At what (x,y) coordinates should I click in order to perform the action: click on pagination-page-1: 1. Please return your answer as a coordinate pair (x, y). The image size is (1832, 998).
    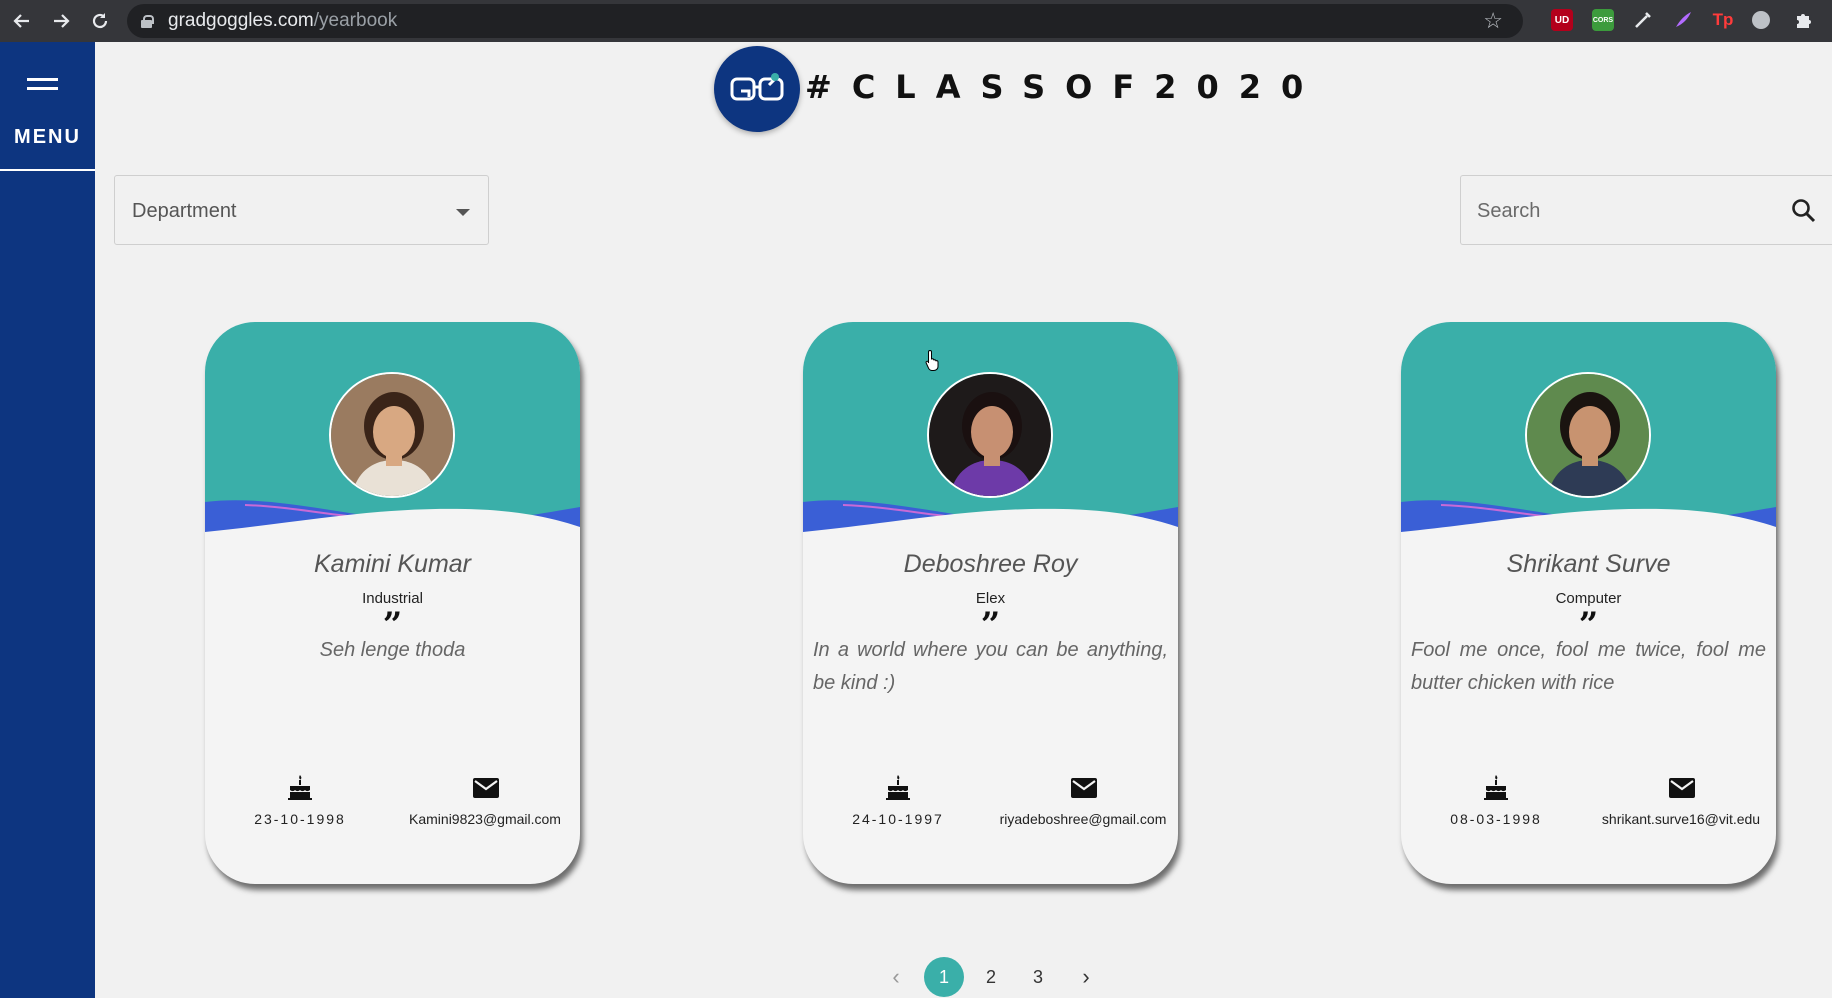
    Looking at the image, I should click on (944, 977).